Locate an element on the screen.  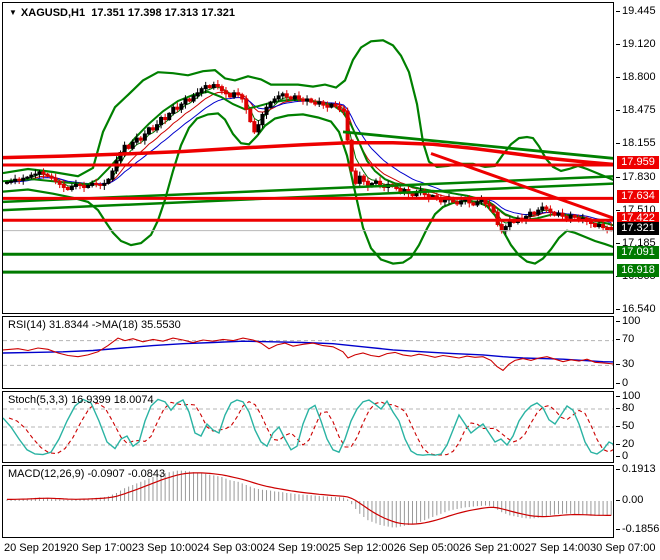
ohlc-readout: 17.351 17.398 17.313 17.321 is located at coordinates (163, 13).